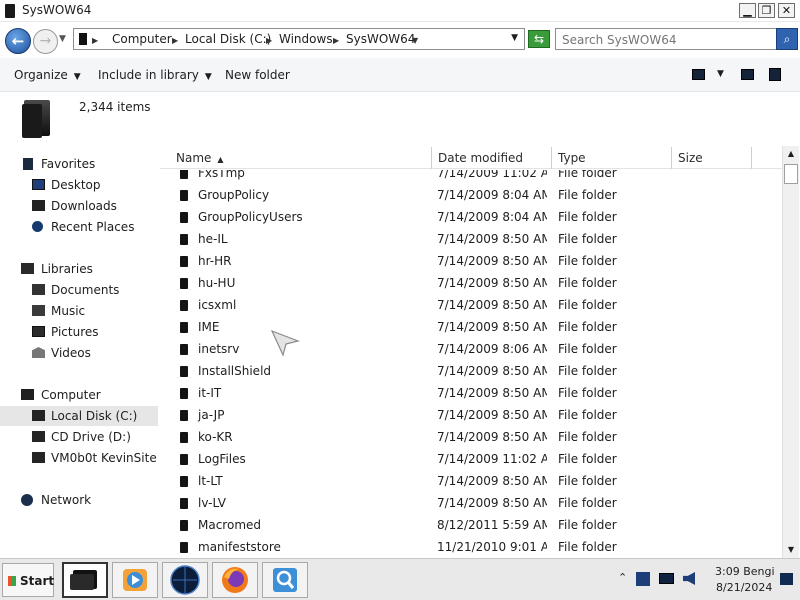 This screenshot has width=800, height=600. I want to click on nav-libraries: Libraries, so click(79, 269).